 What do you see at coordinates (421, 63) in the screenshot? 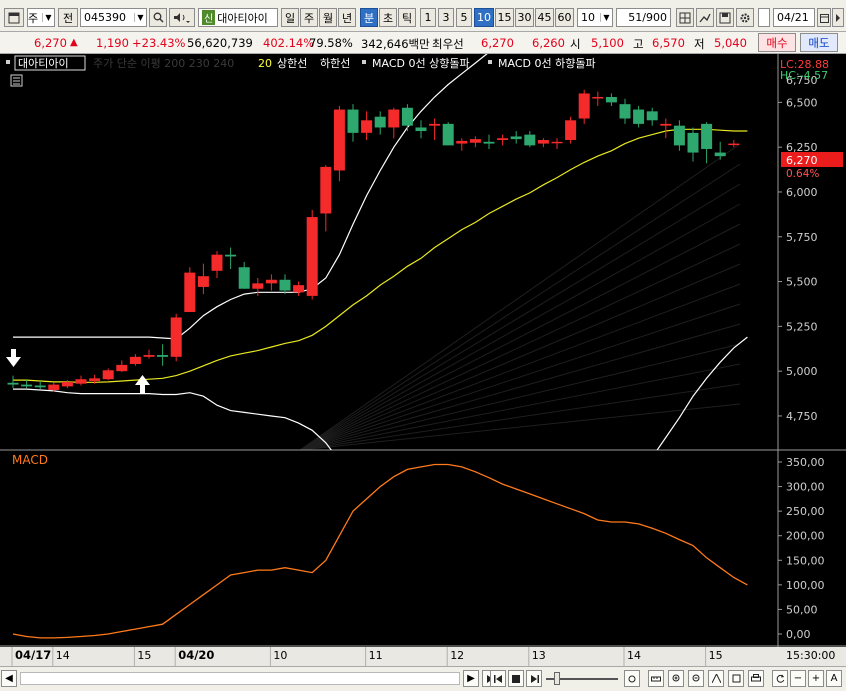
I see `legend-macd-up: MACD 0선 상향돌파` at bounding box center [421, 63].